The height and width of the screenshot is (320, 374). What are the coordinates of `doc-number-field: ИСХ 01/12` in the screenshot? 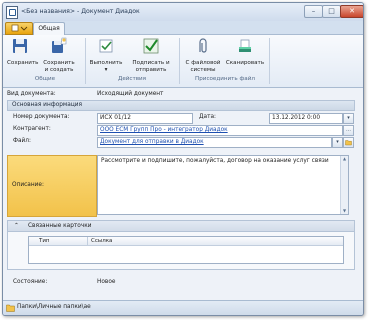 It's located at (145, 118).